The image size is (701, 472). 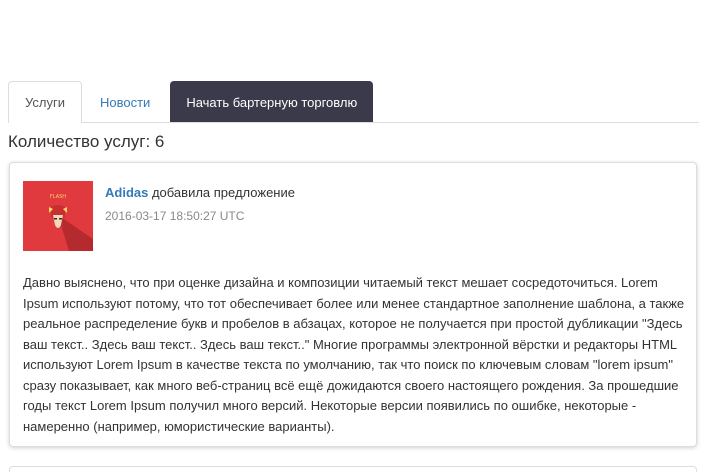 I want to click on start-barter-label: Начать бартерную торговлю, so click(x=272, y=102).